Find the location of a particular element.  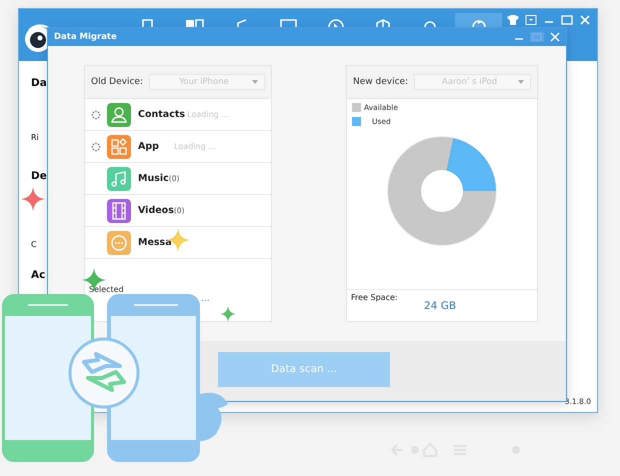

section-heading: Da is located at coordinates (39, 83).